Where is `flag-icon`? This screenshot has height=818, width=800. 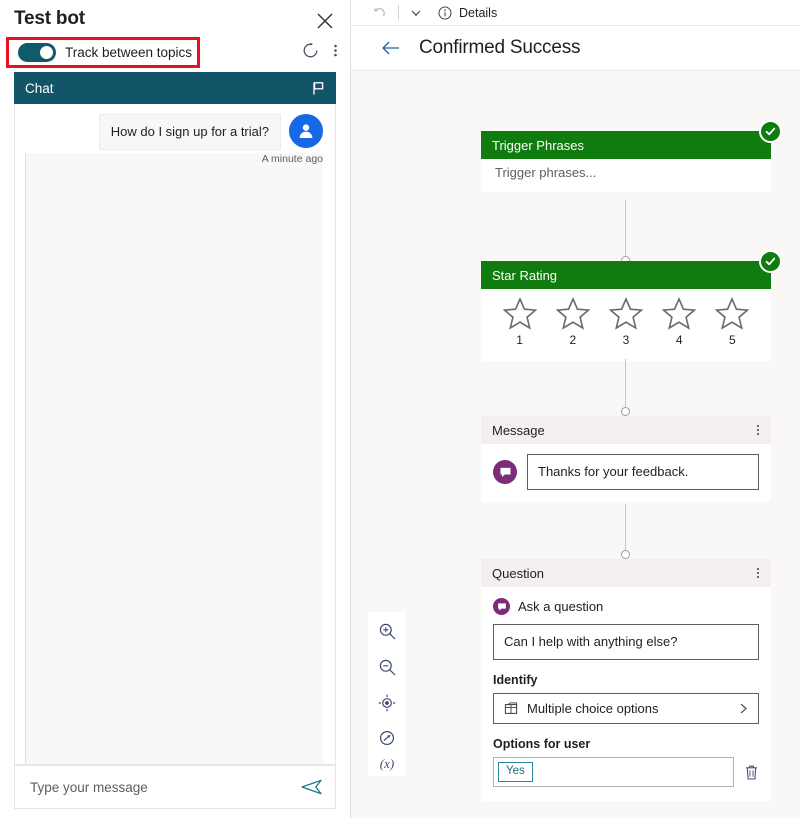
flag-icon is located at coordinates (318, 88).